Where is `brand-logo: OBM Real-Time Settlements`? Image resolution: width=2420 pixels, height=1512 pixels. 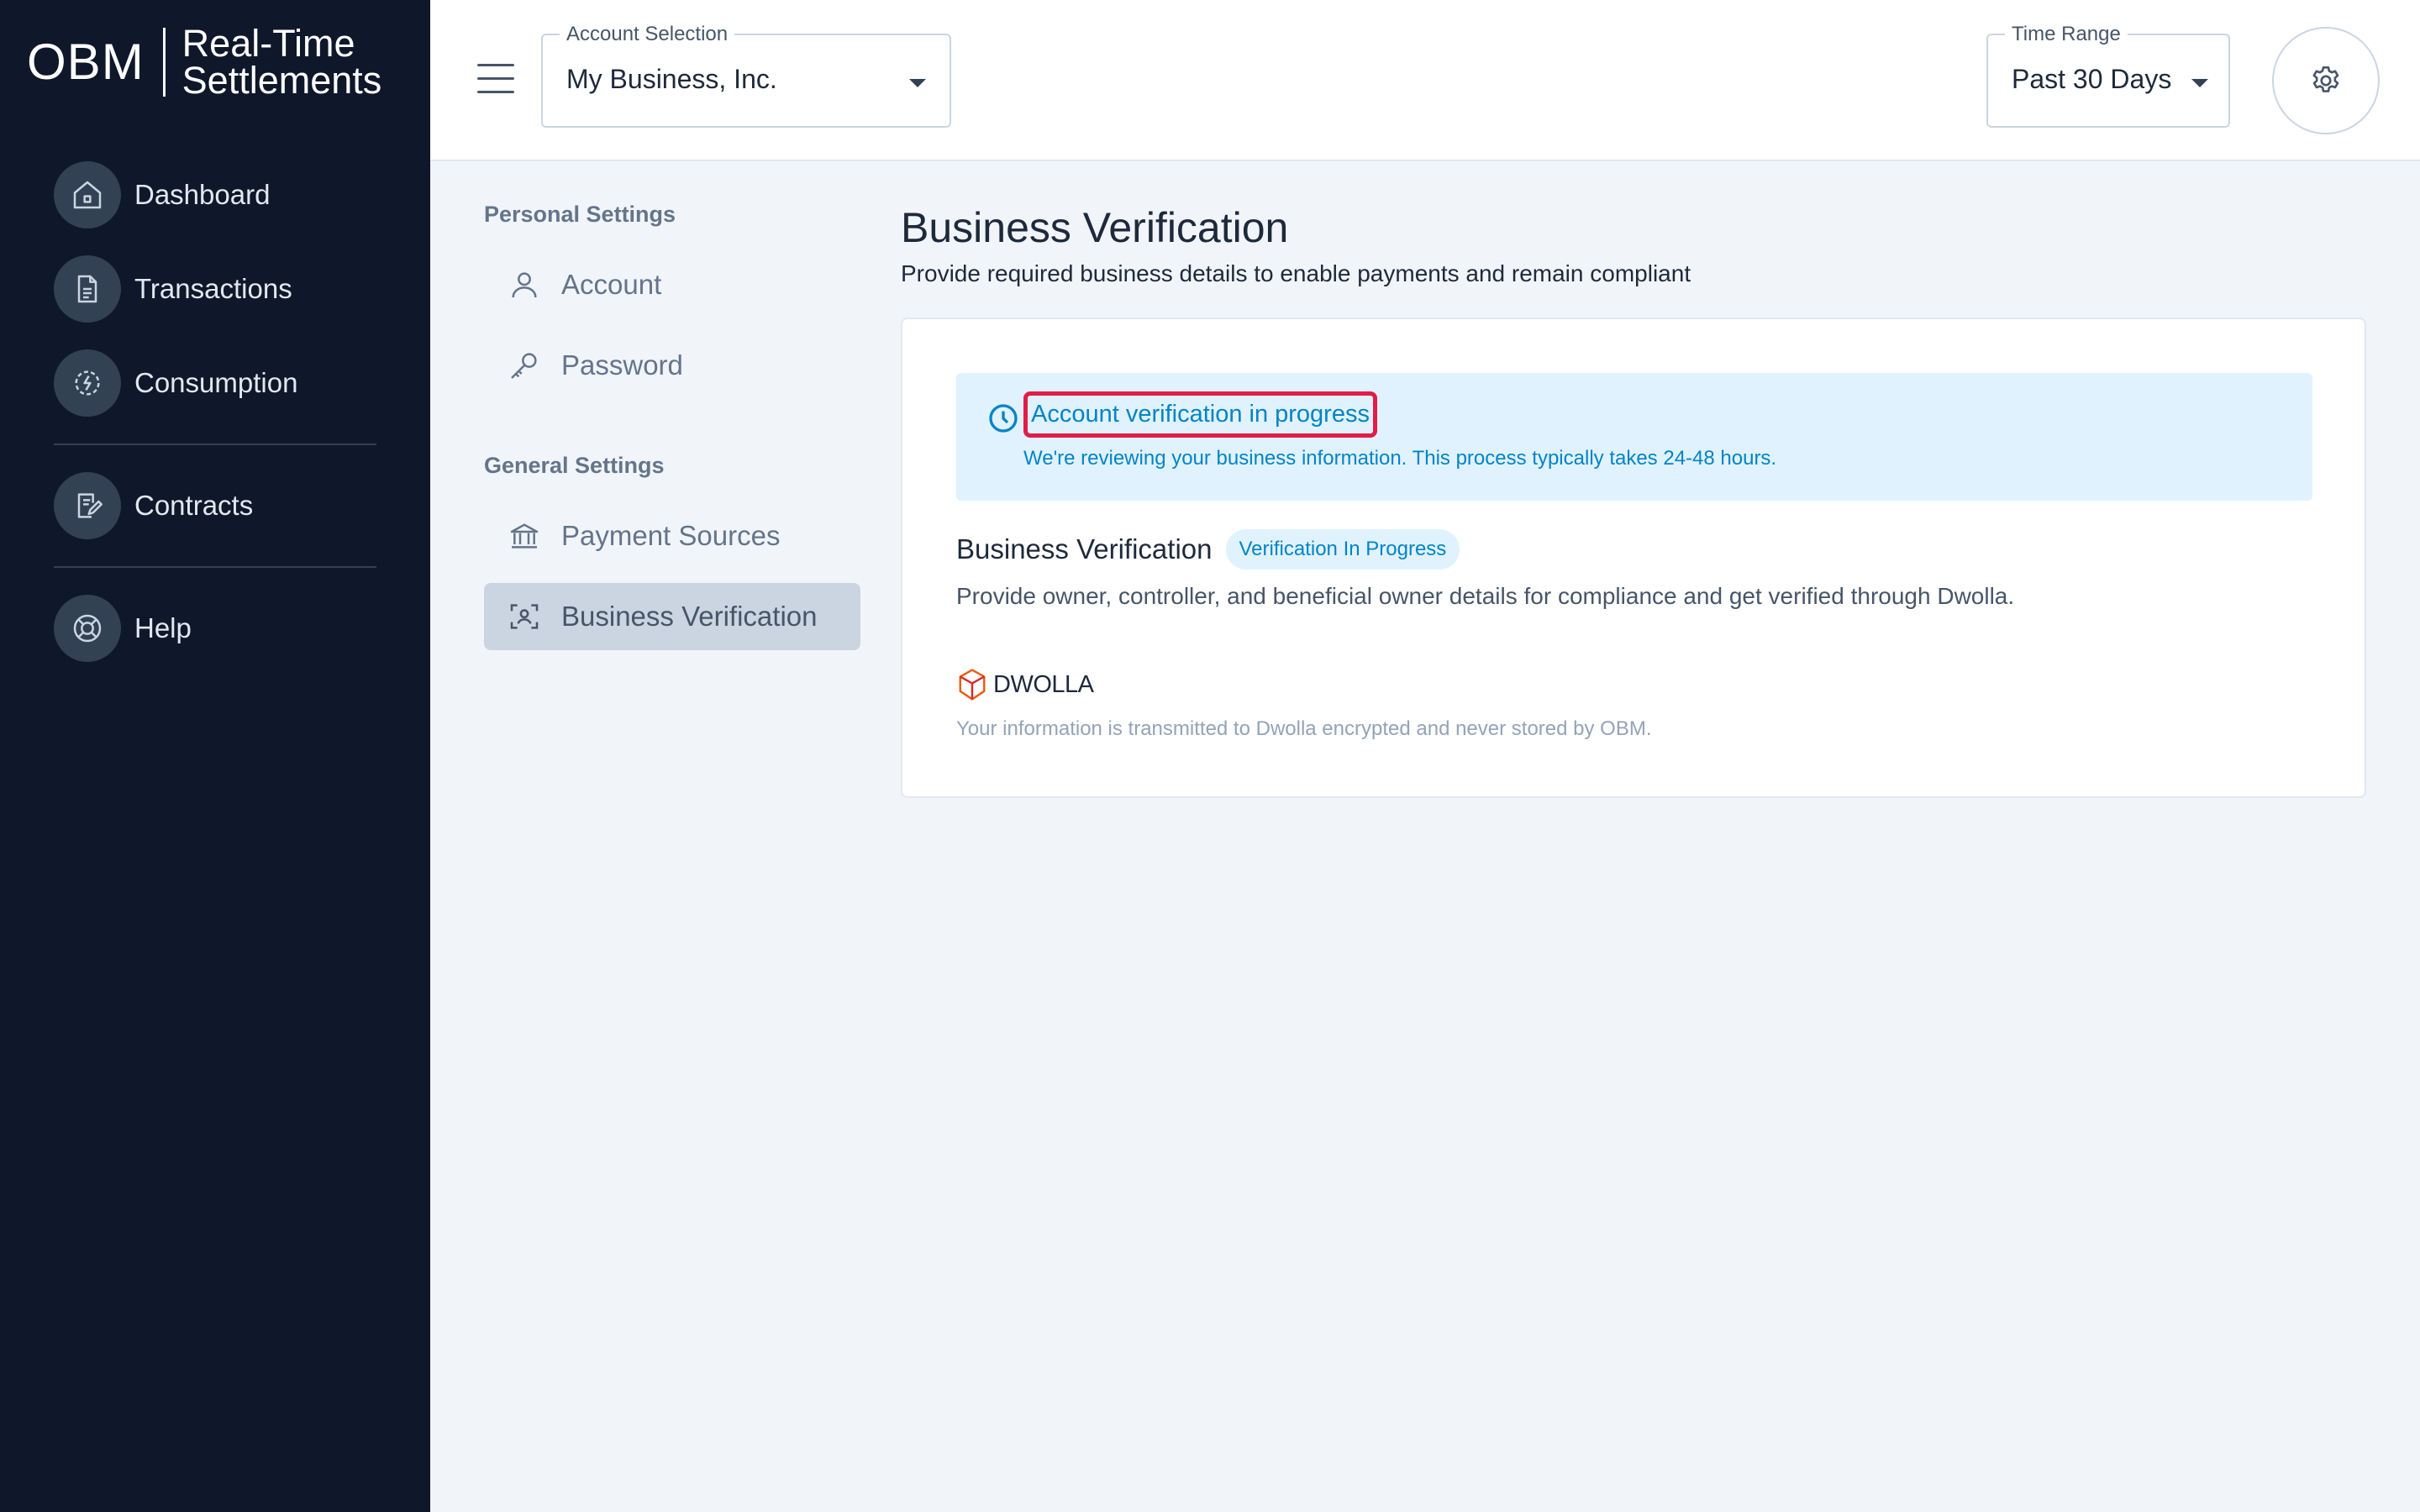
brand-logo: OBM Real-Time Settlements is located at coordinates (204, 63).